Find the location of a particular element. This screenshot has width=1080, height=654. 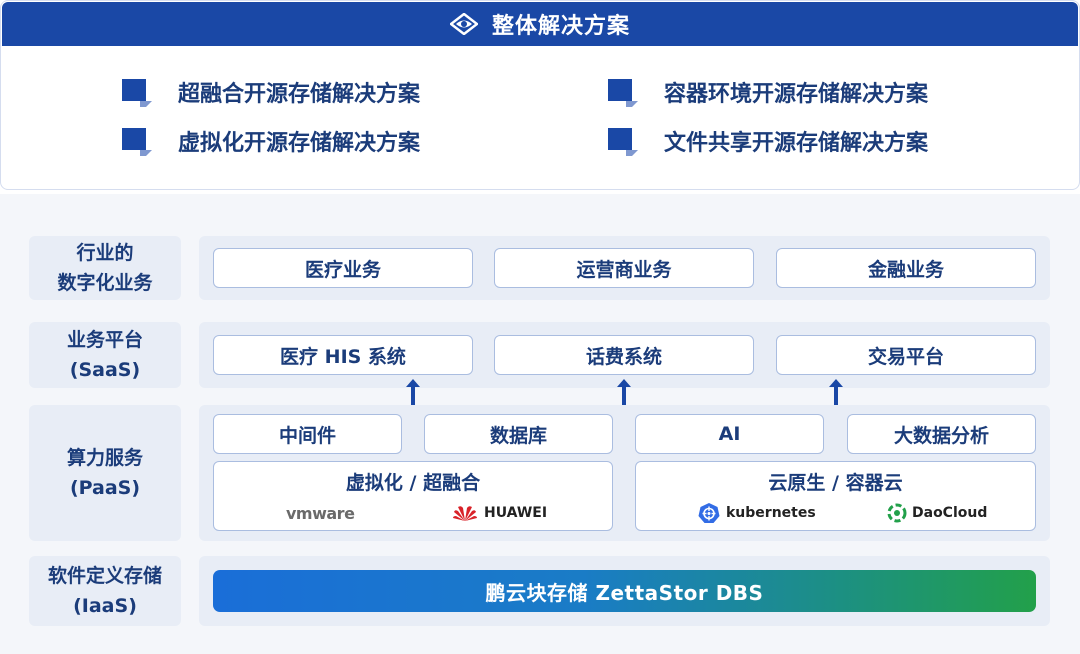

logo-text: kubernetes is located at coordinates (771, 513).